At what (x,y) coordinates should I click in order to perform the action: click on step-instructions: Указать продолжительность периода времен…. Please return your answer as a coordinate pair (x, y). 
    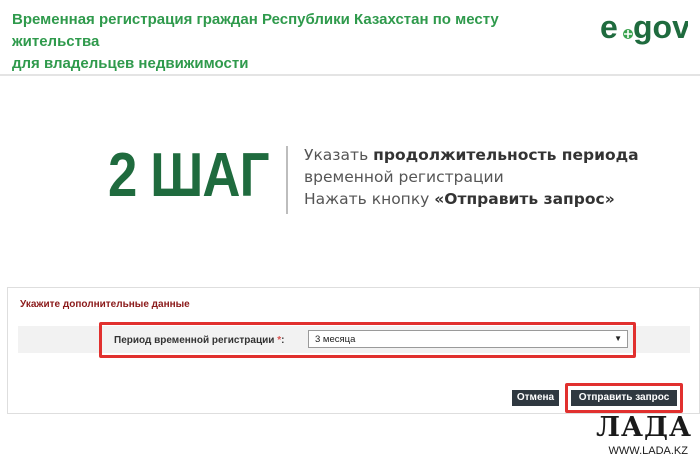
    Looking at the image, I should click on (471, 177).